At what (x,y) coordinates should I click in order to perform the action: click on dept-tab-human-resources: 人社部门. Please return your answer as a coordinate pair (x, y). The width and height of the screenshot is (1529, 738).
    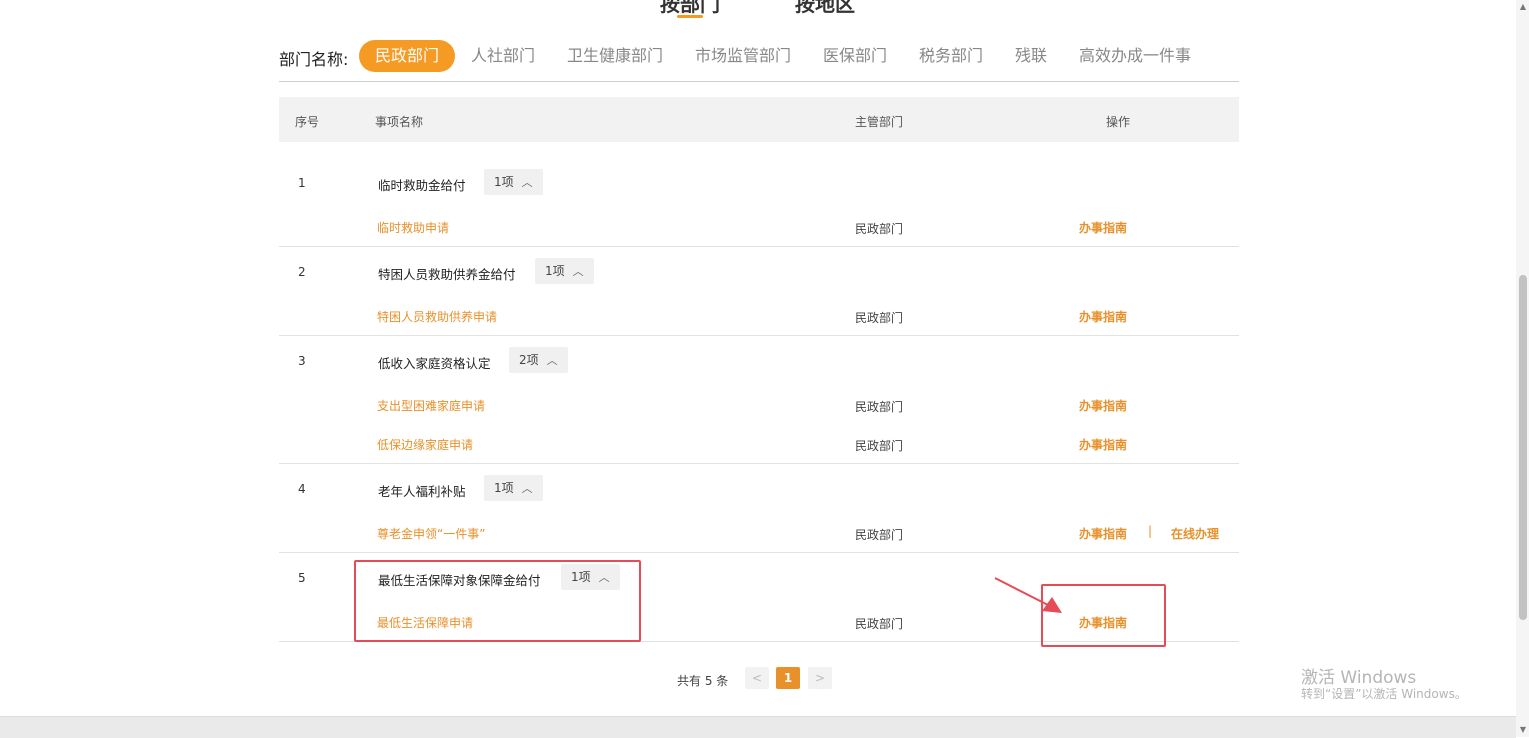
    Looking at the image, I should click on (503, 56).